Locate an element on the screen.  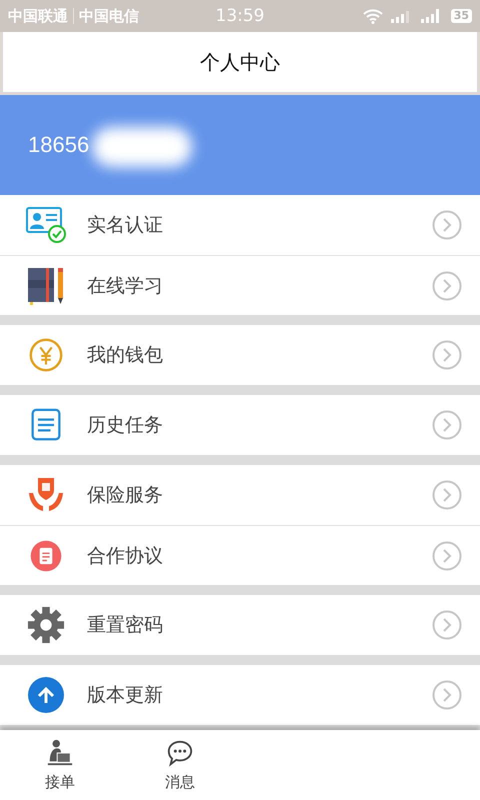
menu-item: 合作协议 is located at coordinates (240, 555).